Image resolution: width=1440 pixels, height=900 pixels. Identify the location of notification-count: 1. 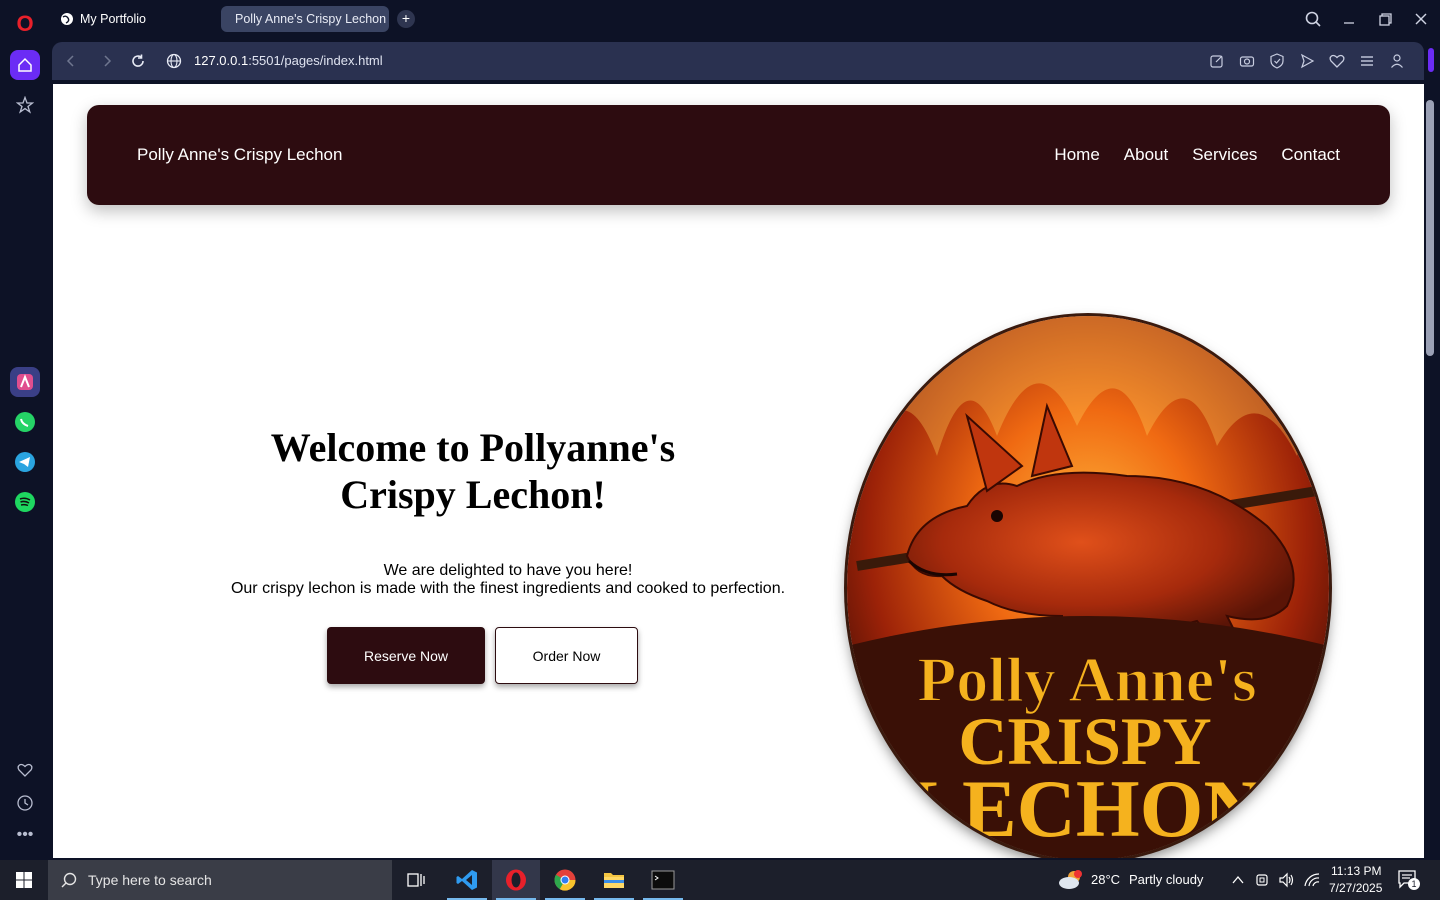
(1414, 884).